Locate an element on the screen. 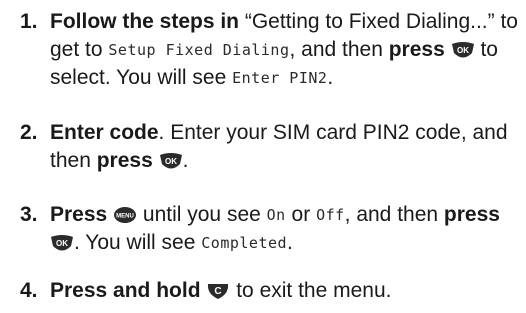  step-number: 3. is located at coordinates (29, 214).